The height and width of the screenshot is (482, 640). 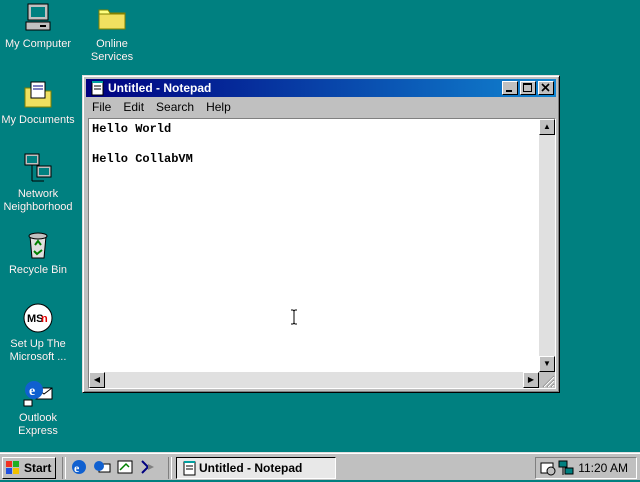 What do you see at coordinates (148, 467) in the screenshot?
I see `quicklaunch-channels` at bounding box center [148, 467].